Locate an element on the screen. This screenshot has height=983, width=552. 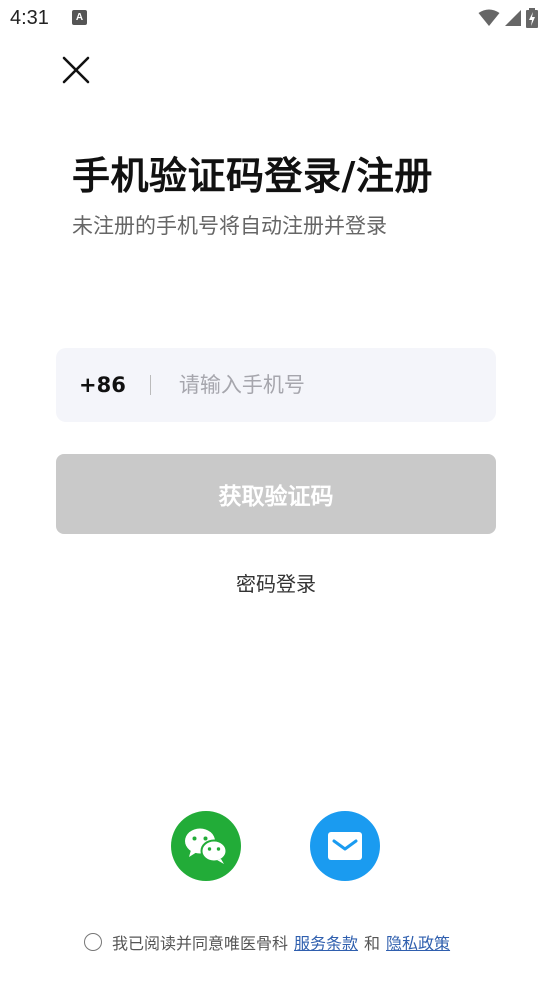
password-login-link: 密码登录 is located at coordinates (276, 582).